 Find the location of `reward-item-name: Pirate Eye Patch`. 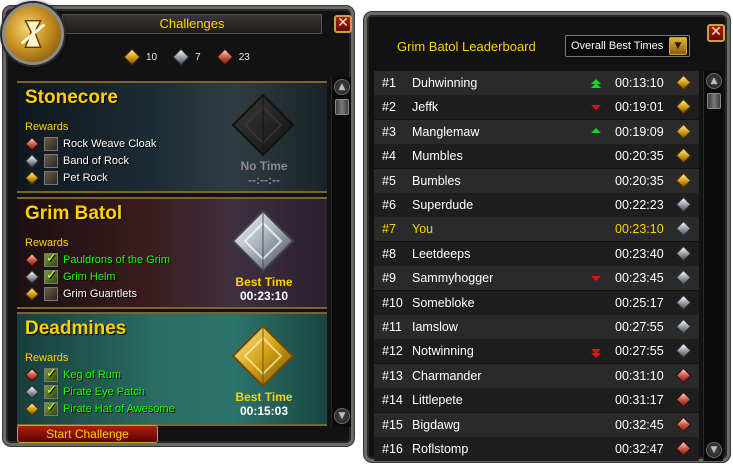

reward-item-name: Pirate Eye Patch is located at coordinates (104, 391).